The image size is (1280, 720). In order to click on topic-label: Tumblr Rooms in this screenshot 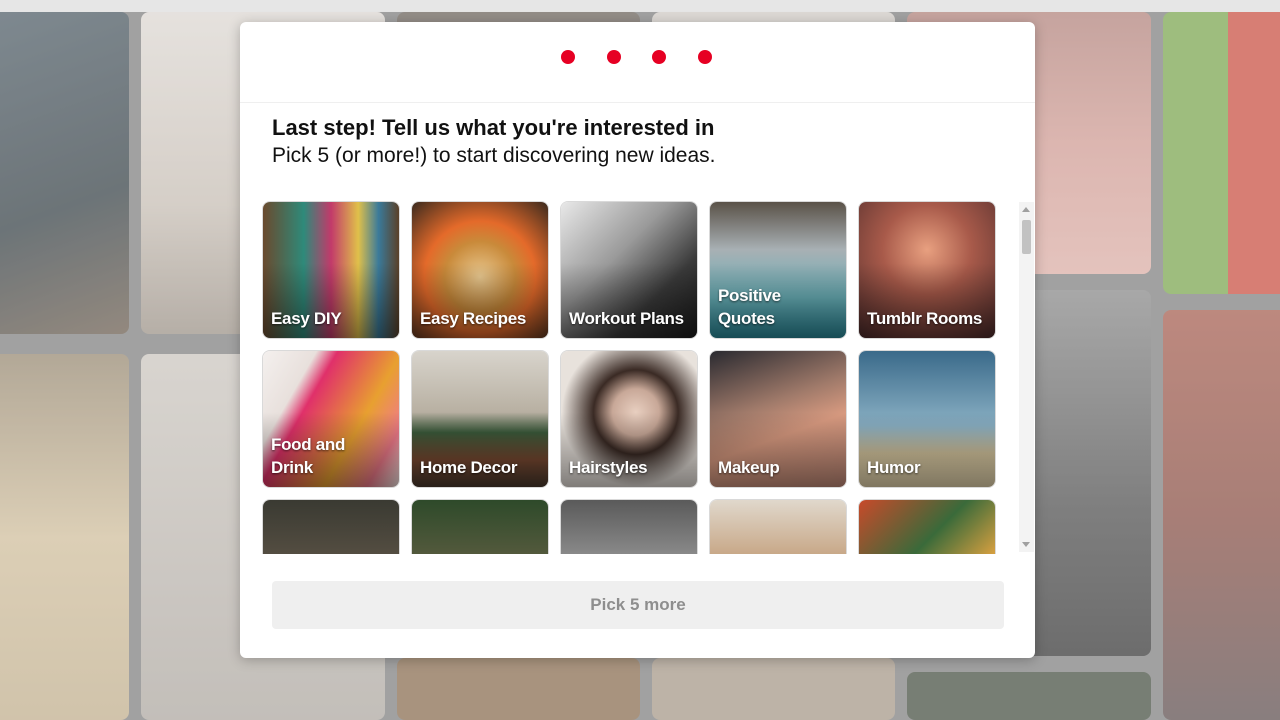, I will do `click(925, 318)`.